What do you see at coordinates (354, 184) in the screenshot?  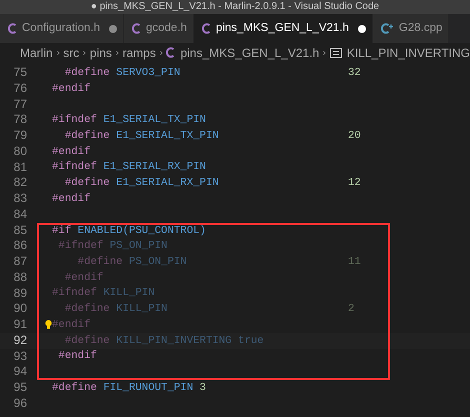 I see `pin-value: 12` at bounding box center [354, 184].